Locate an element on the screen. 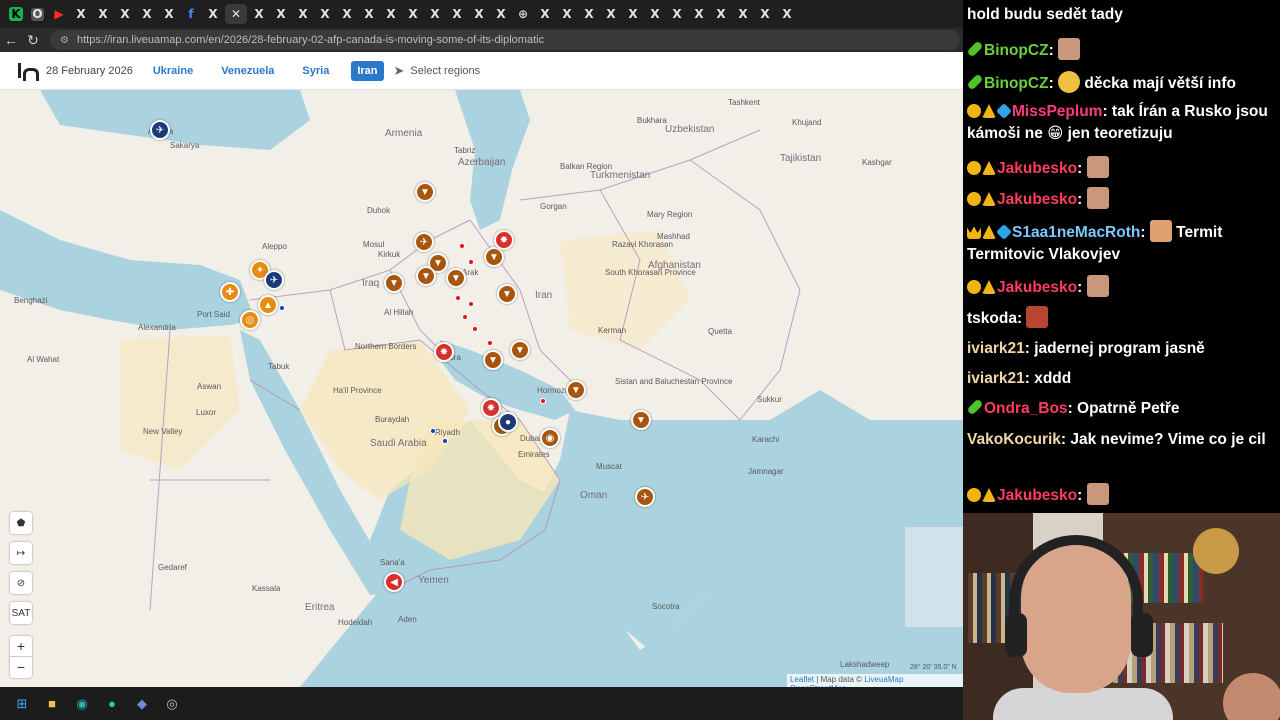  chat-username: S1aa1neMacRoth is located at coordinates (1076, 232).